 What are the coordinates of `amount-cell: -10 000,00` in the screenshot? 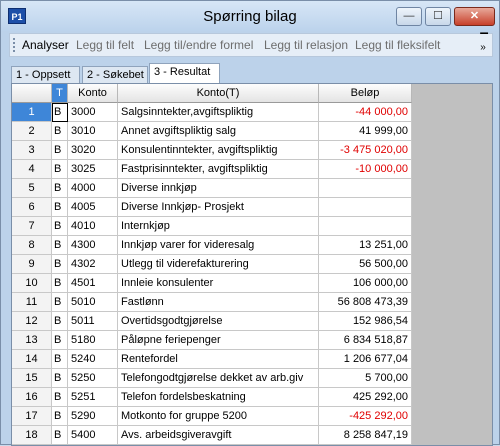 It's located at (365, 169).